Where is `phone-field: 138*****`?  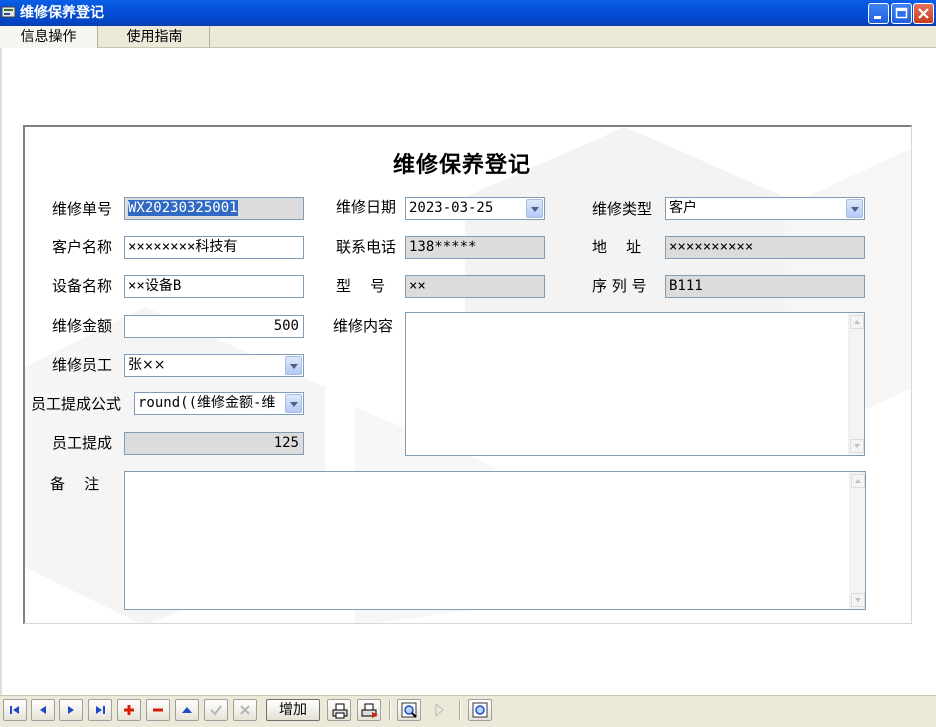
phone-field: 138***** is located at coordinates (475, 247).